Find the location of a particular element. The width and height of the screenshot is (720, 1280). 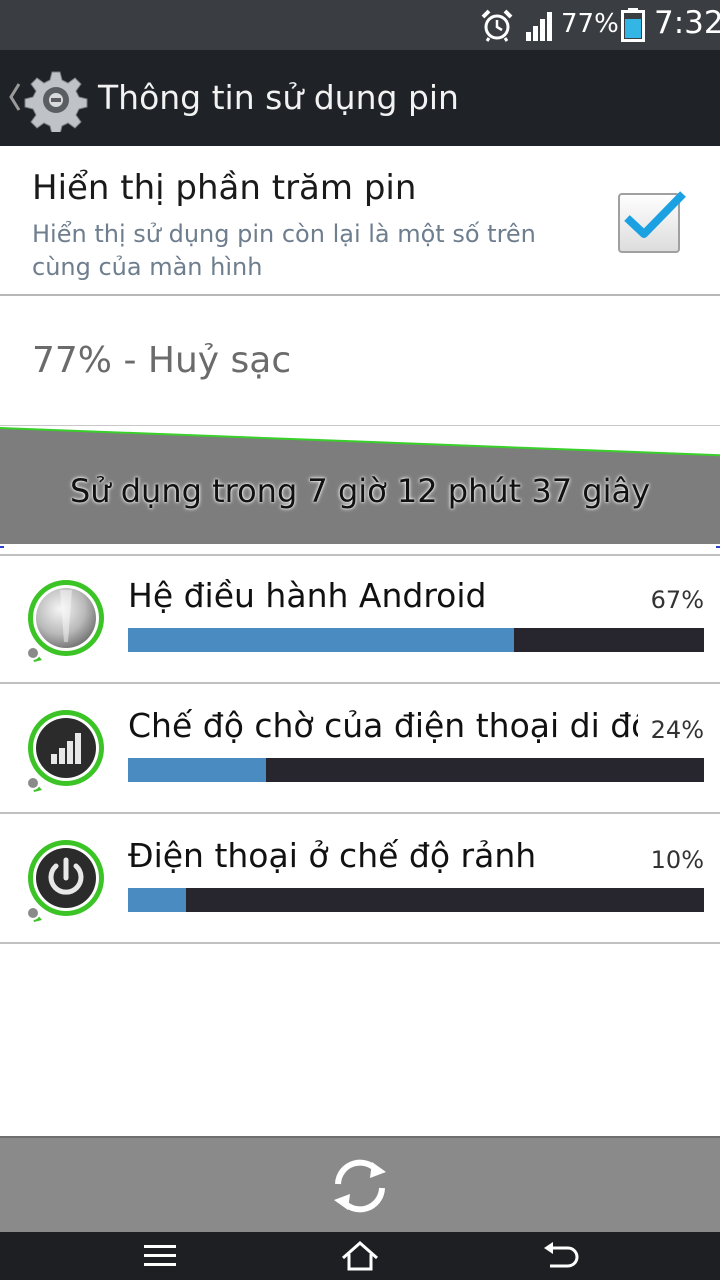

usage-item-cell-standby: Chế độ chờ của điện thoại di động 24% is located at coordinates (360, 750).